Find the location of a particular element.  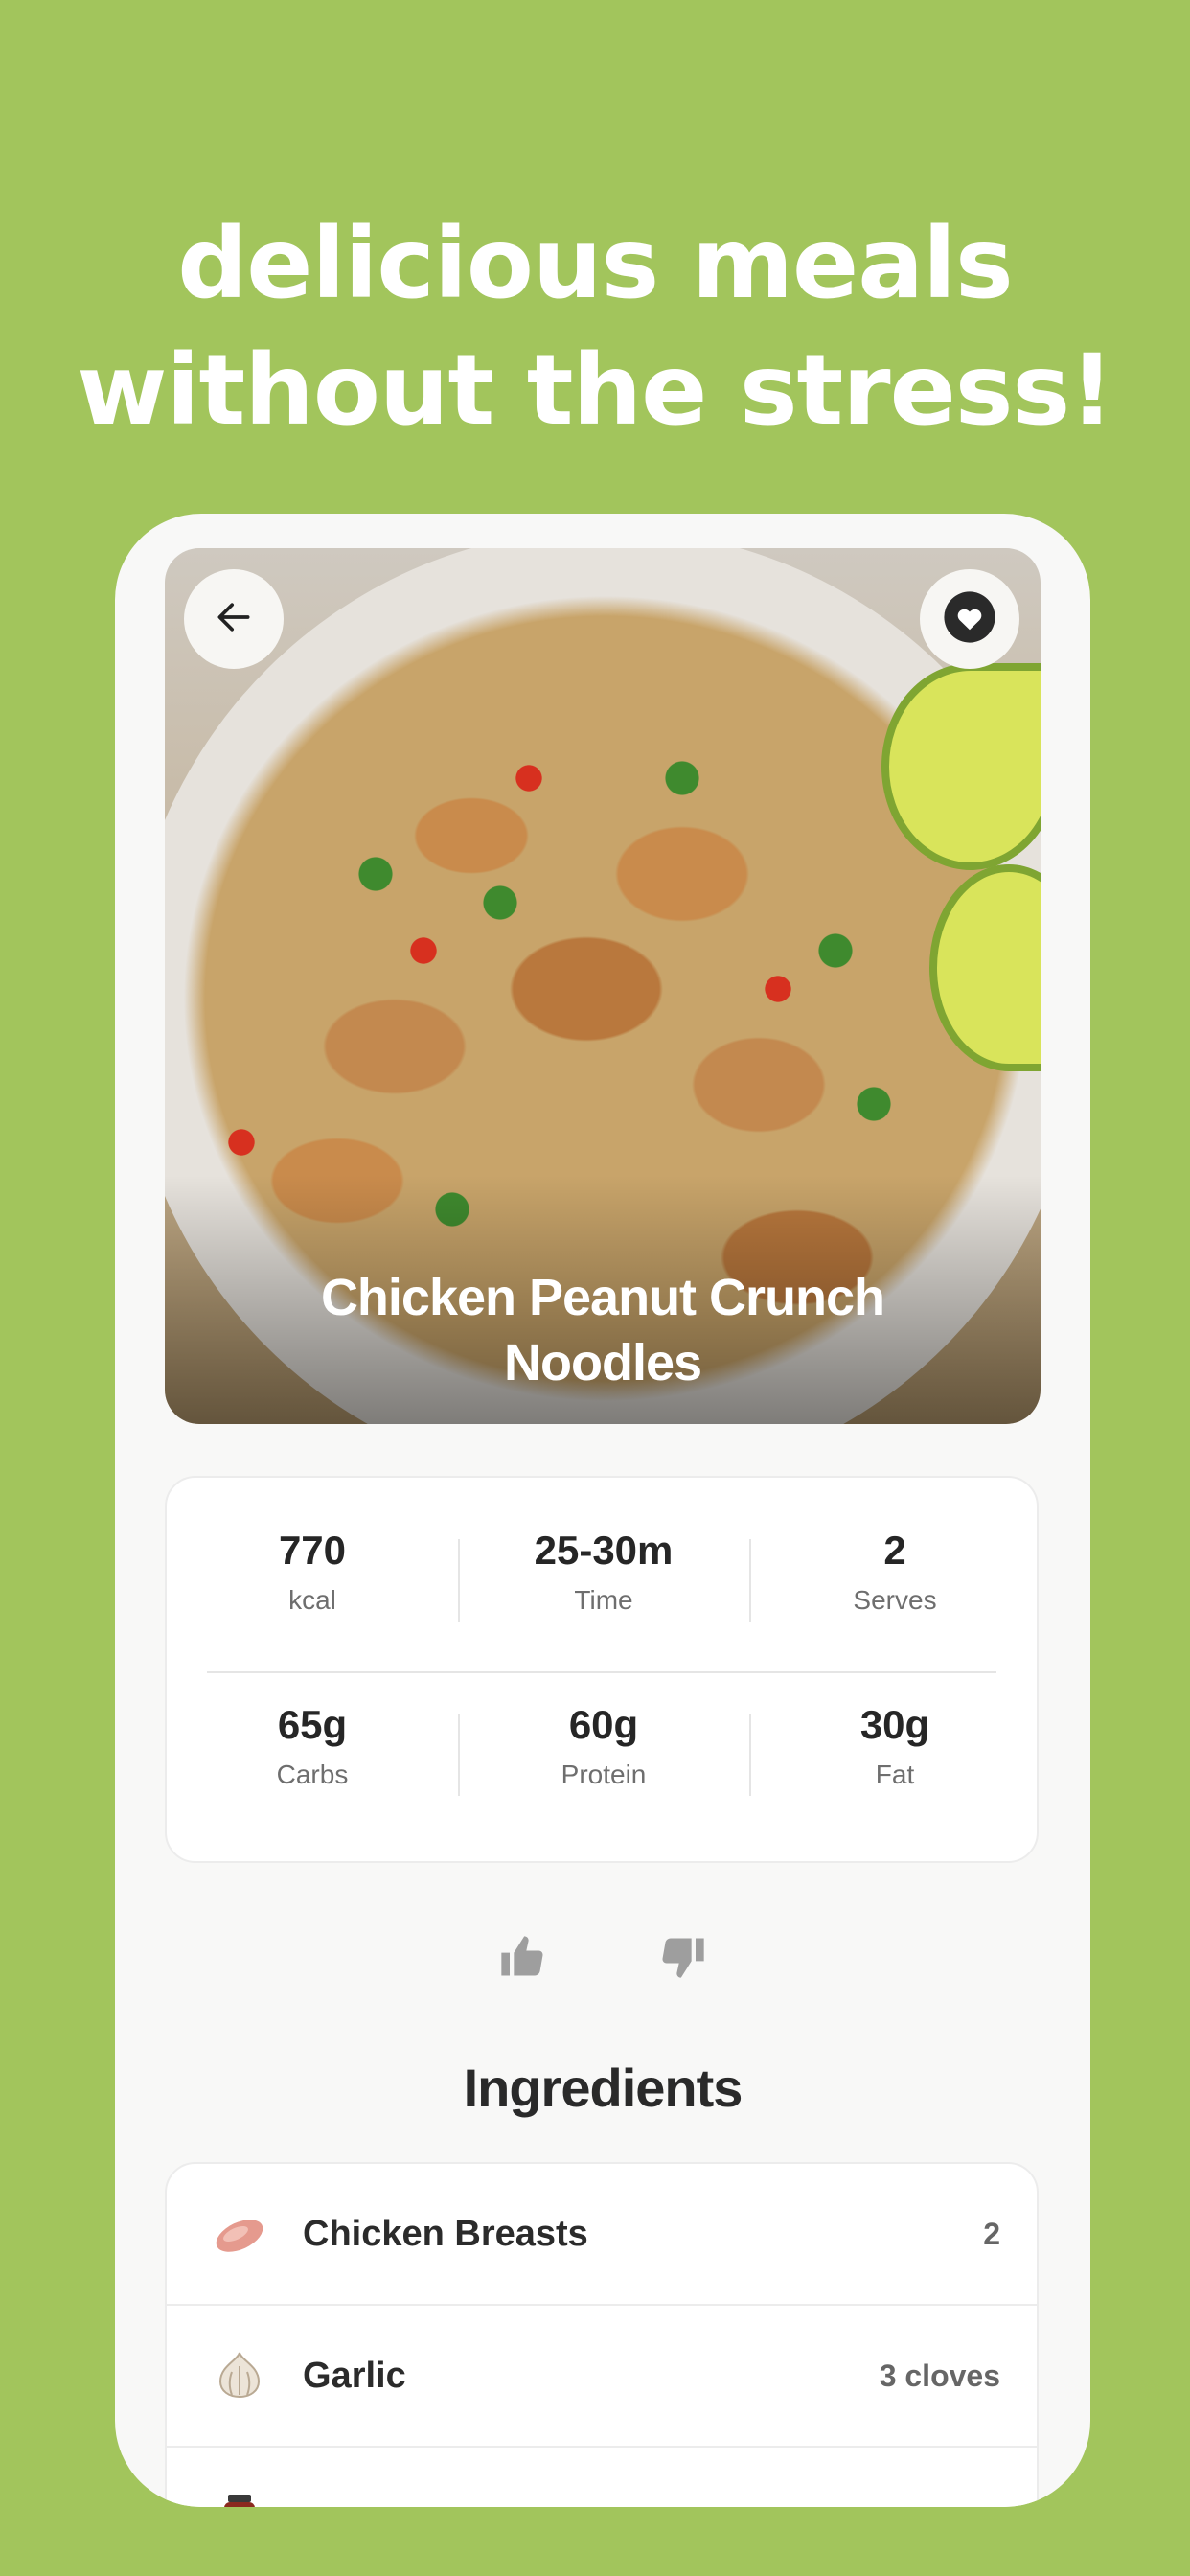

stat-protein: 60g Protein is located at coordinates (604, 1772).